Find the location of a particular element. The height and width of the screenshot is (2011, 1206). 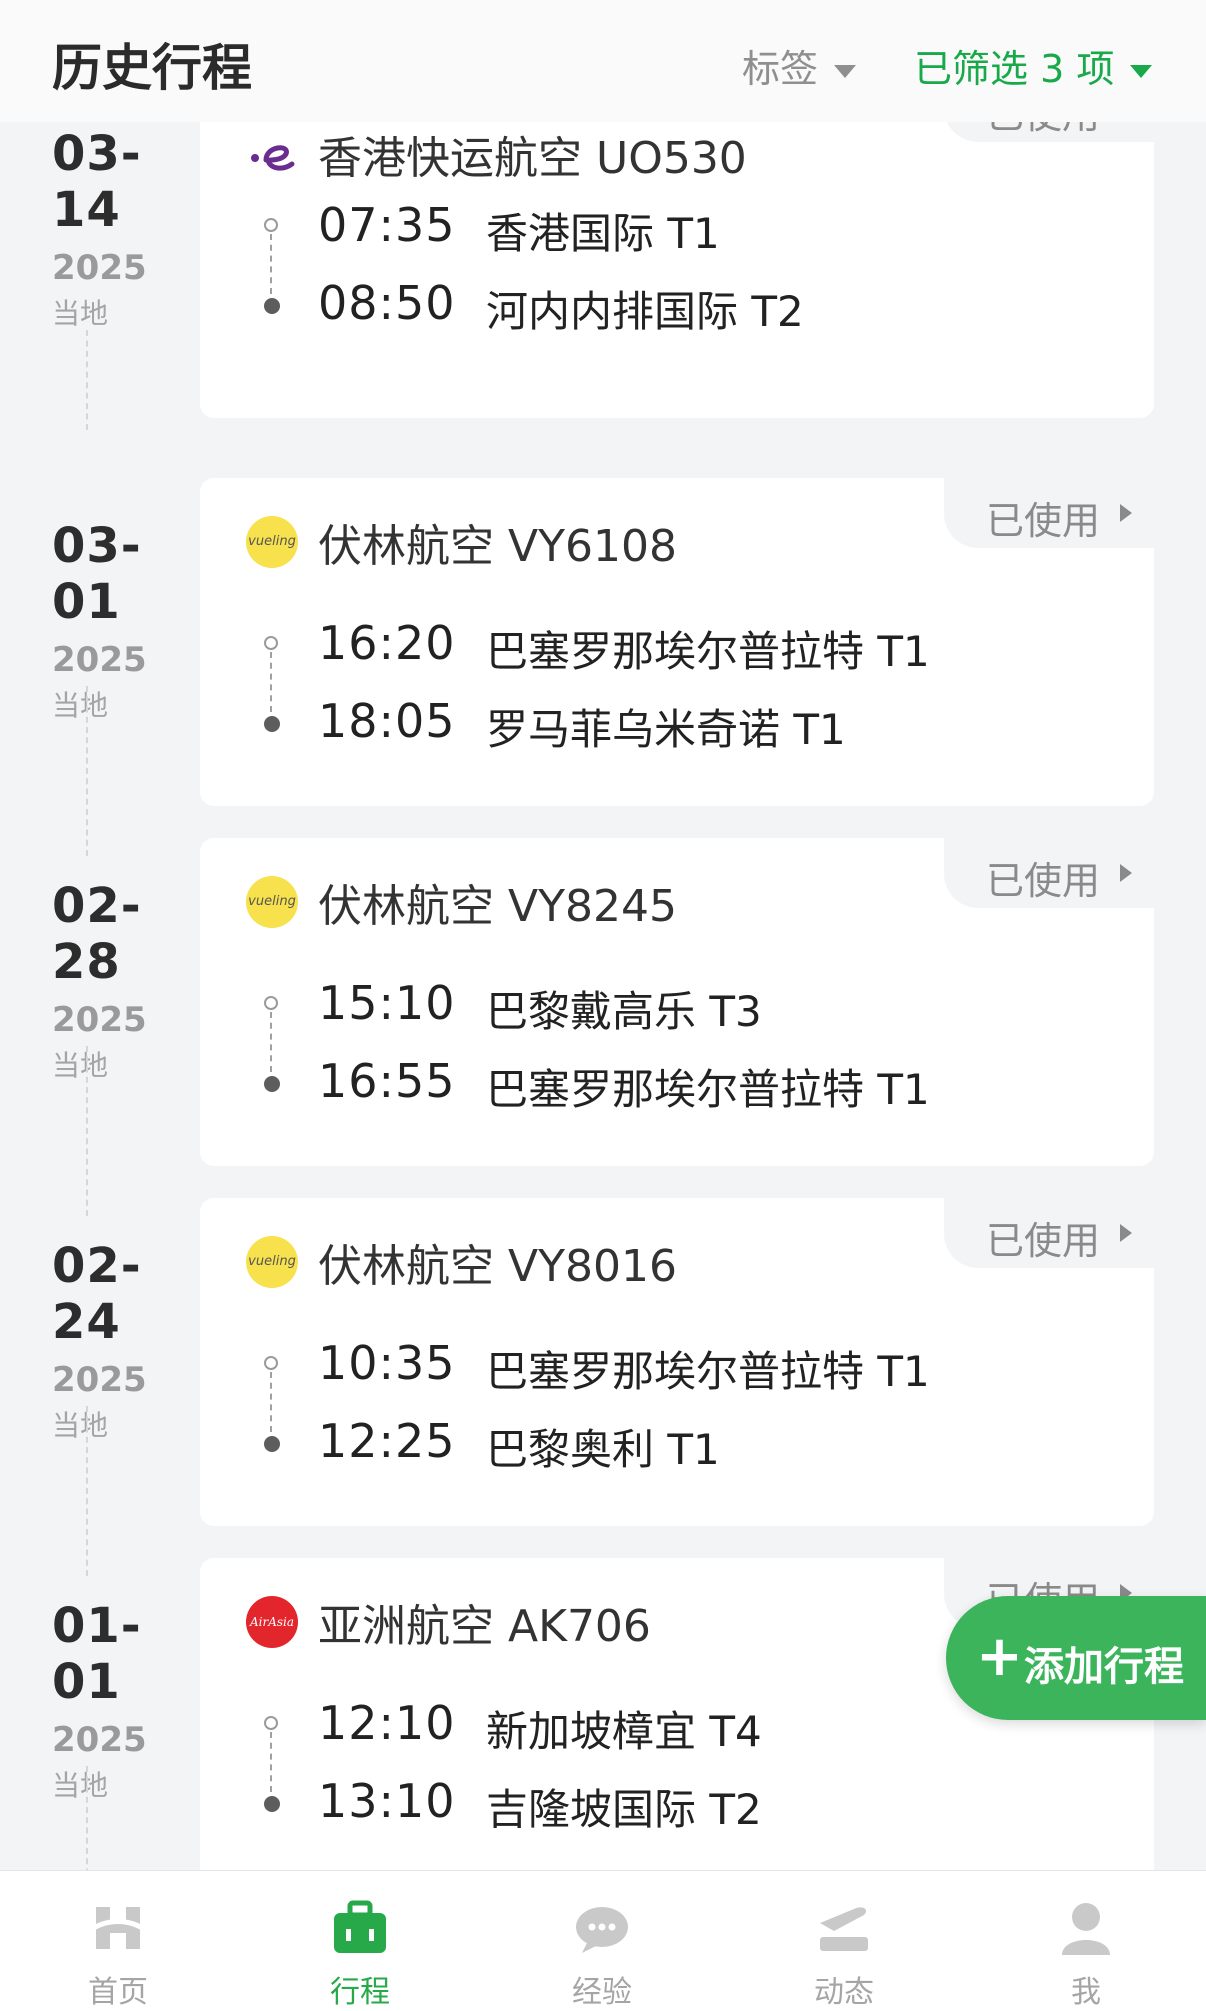

arrival-time: 12:25 is located at coordinates (387, 1441).